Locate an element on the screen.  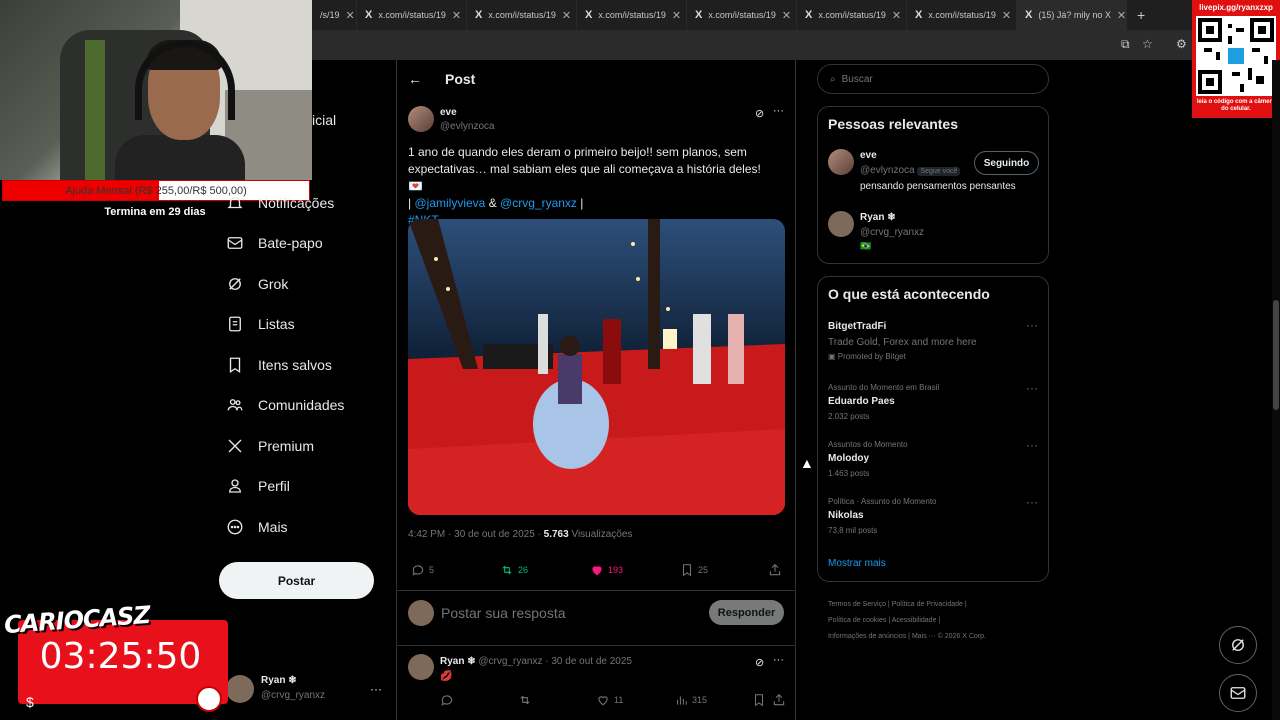
browser-tab-active: X (15) Já? mily no X ✕ is located at coordinates (1072, 15).